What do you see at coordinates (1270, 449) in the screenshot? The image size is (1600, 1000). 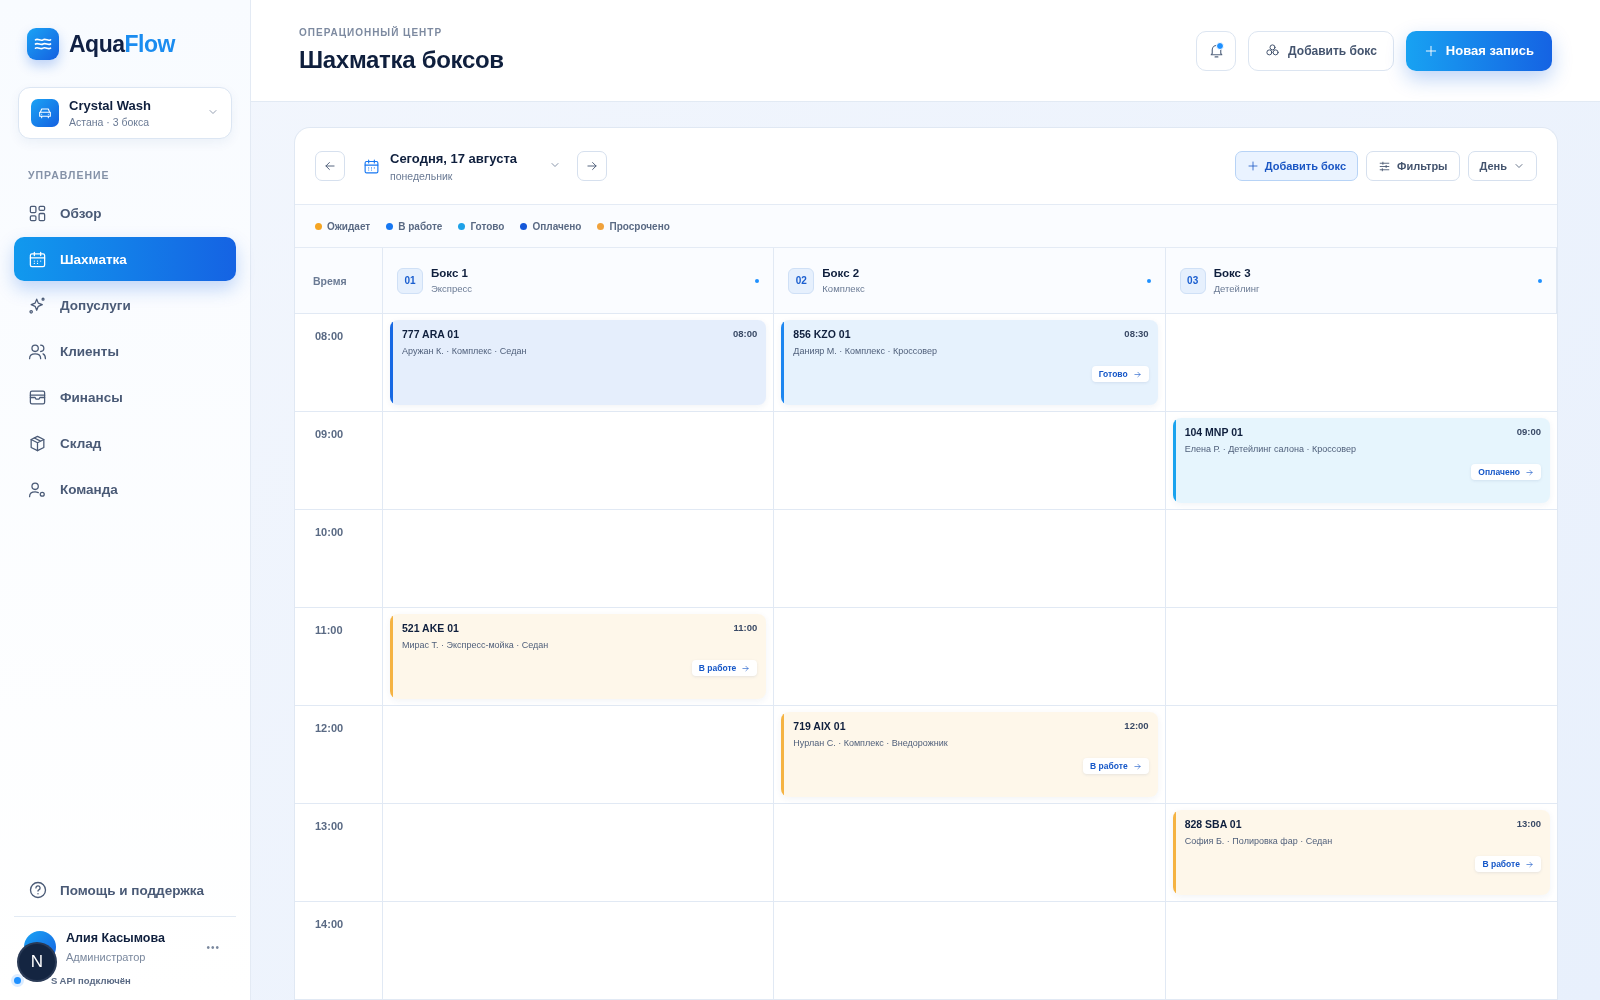 I see `booking-details: Елена Р. · Детейлинг салона · Кроссовер` at bounding box center [1270, 449].